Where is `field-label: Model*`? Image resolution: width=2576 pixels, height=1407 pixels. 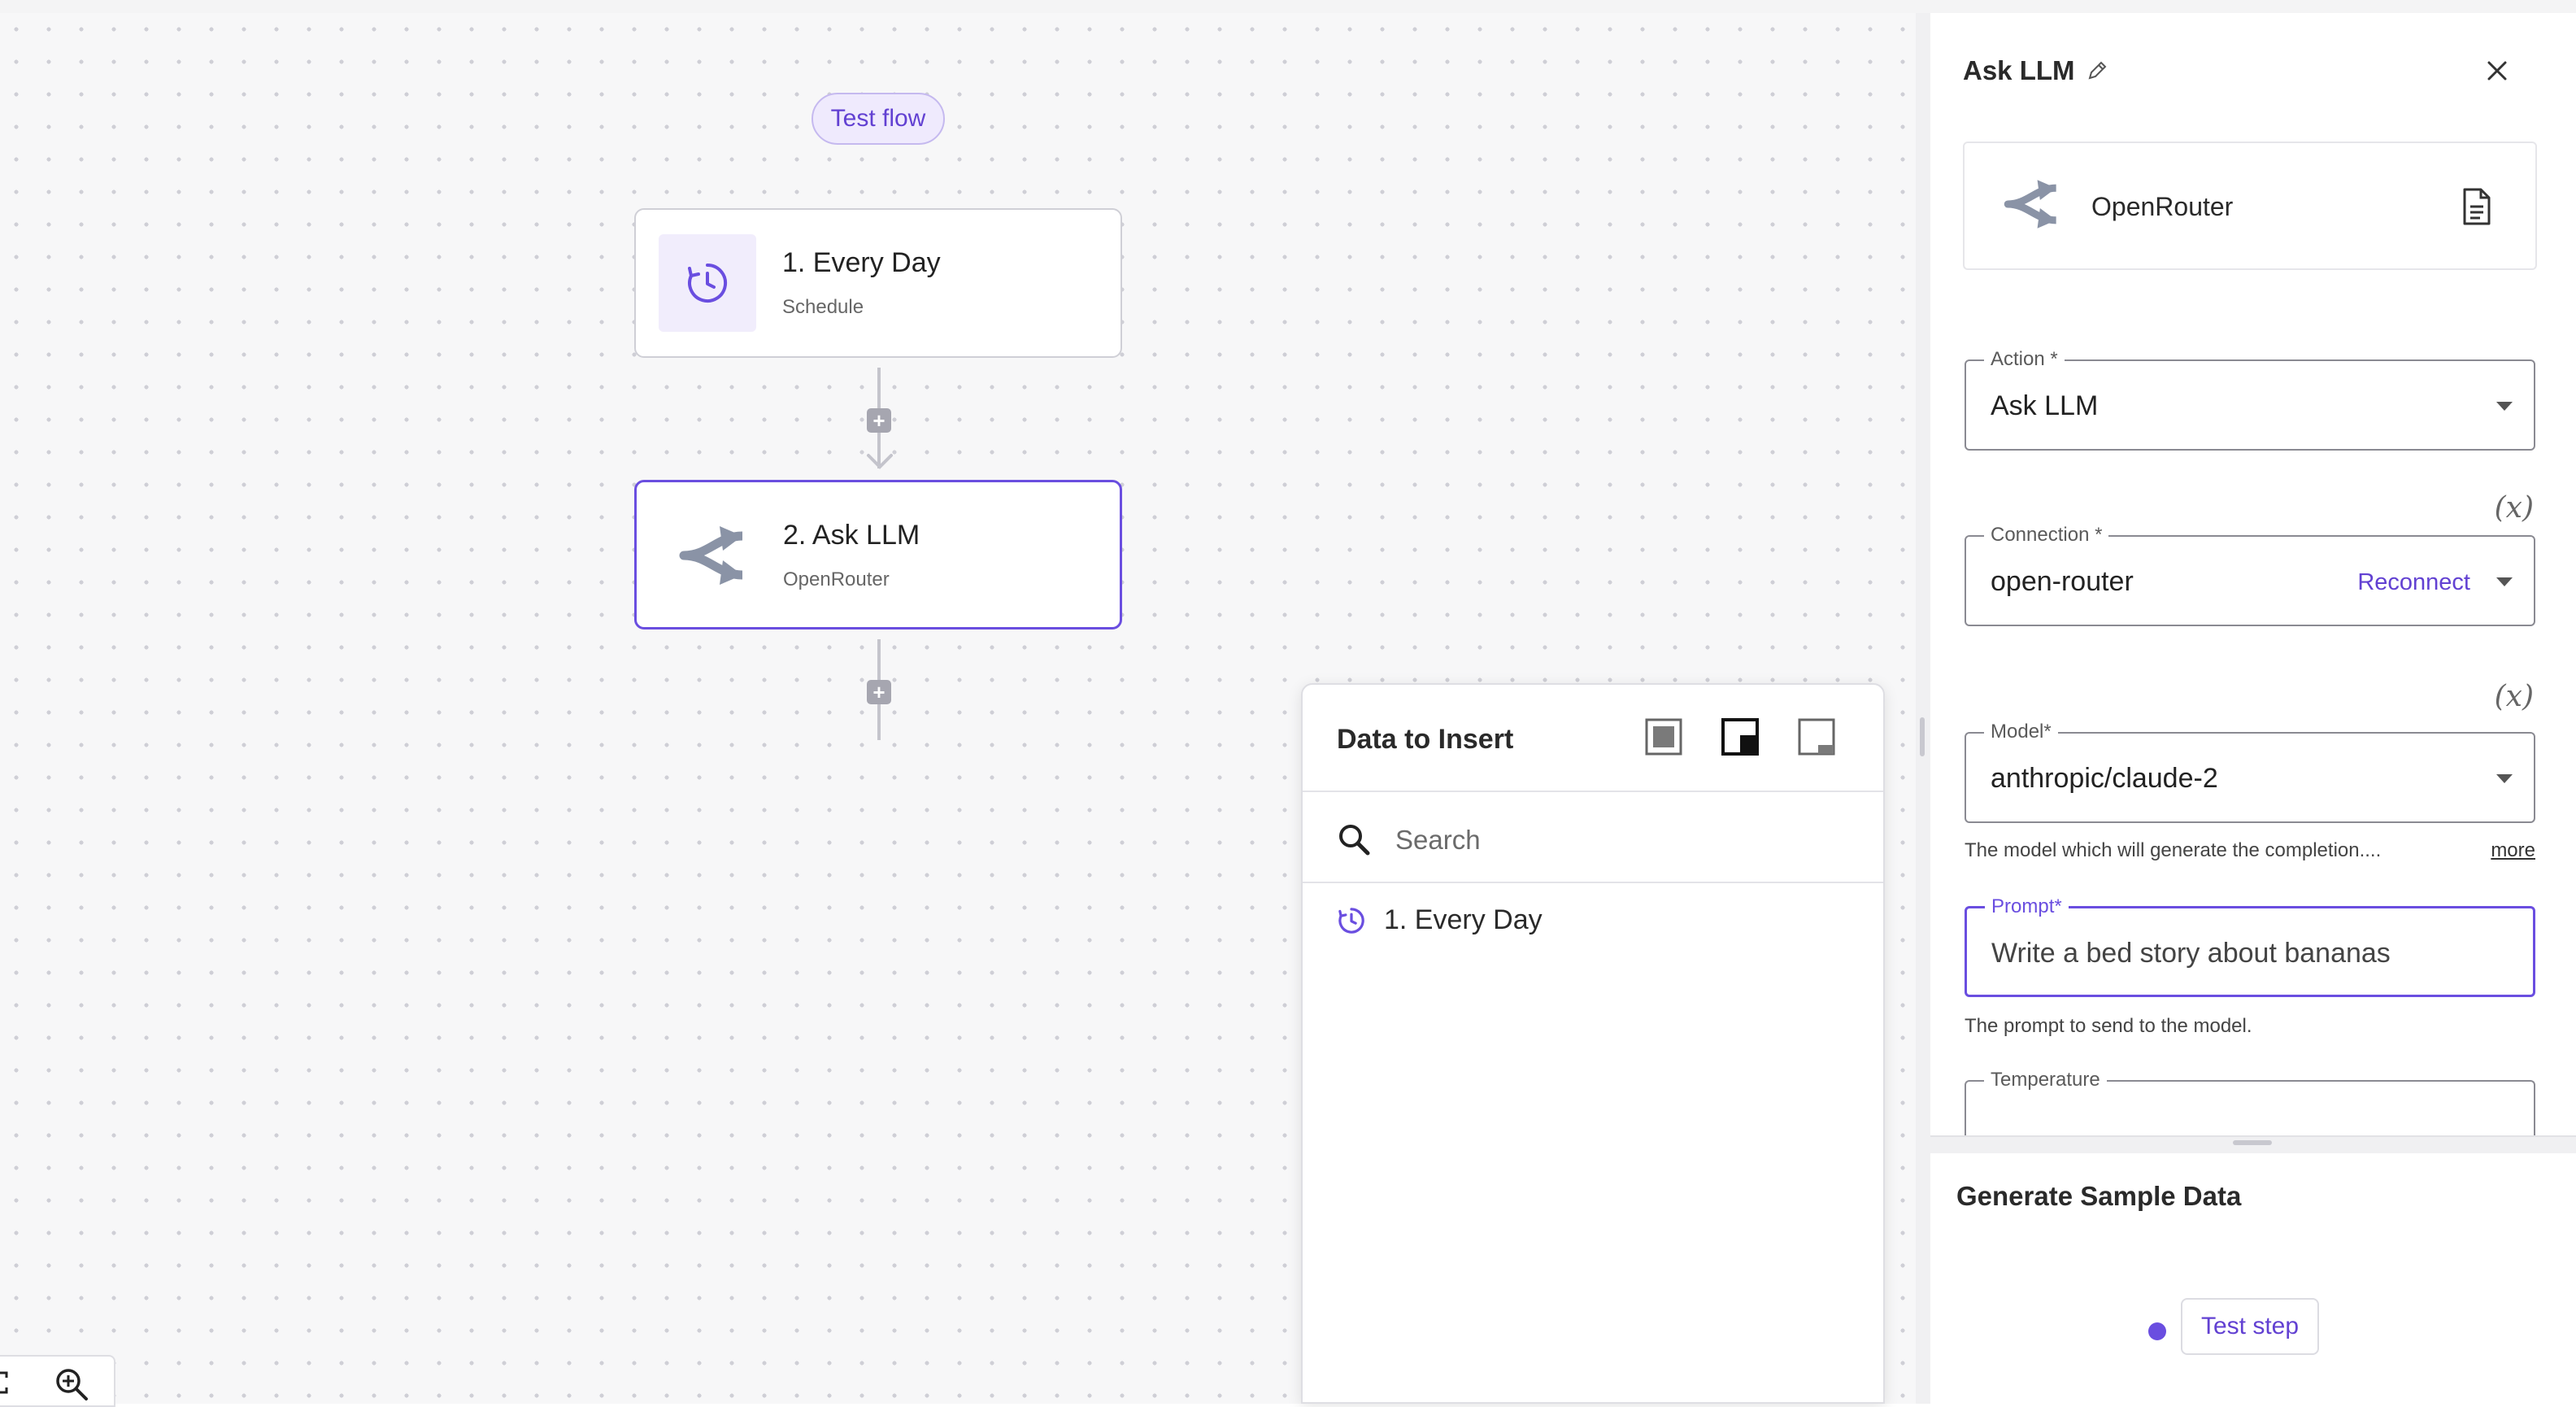 field-label: Model* is located at coordinates (2021, 732).